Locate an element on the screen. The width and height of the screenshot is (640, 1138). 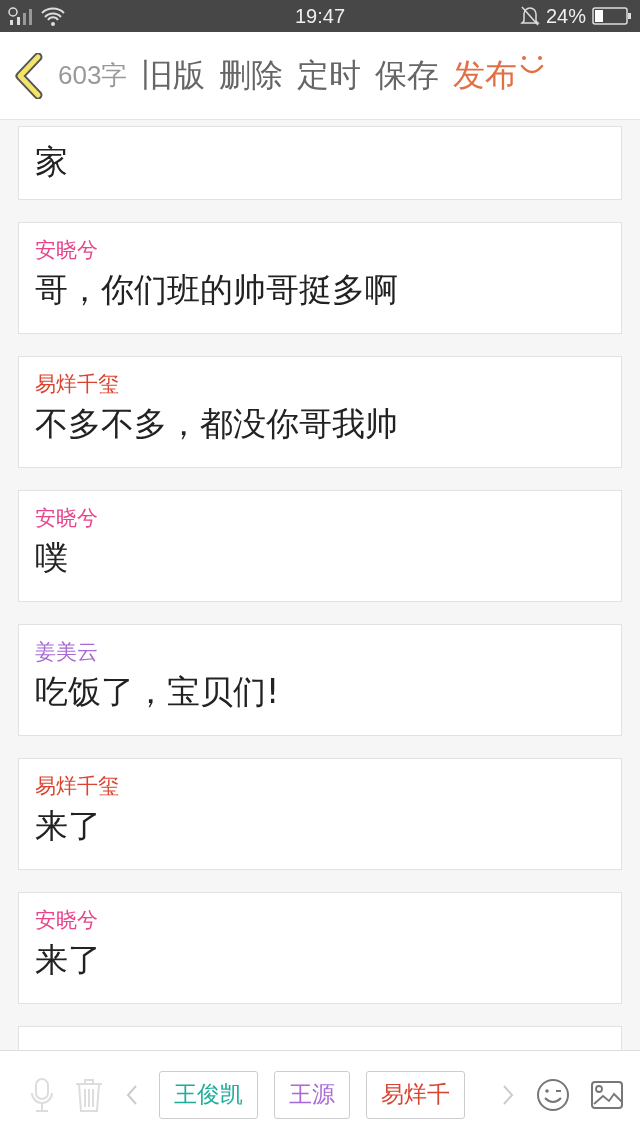
emoji-icon is located at coordinates (552, 1094).